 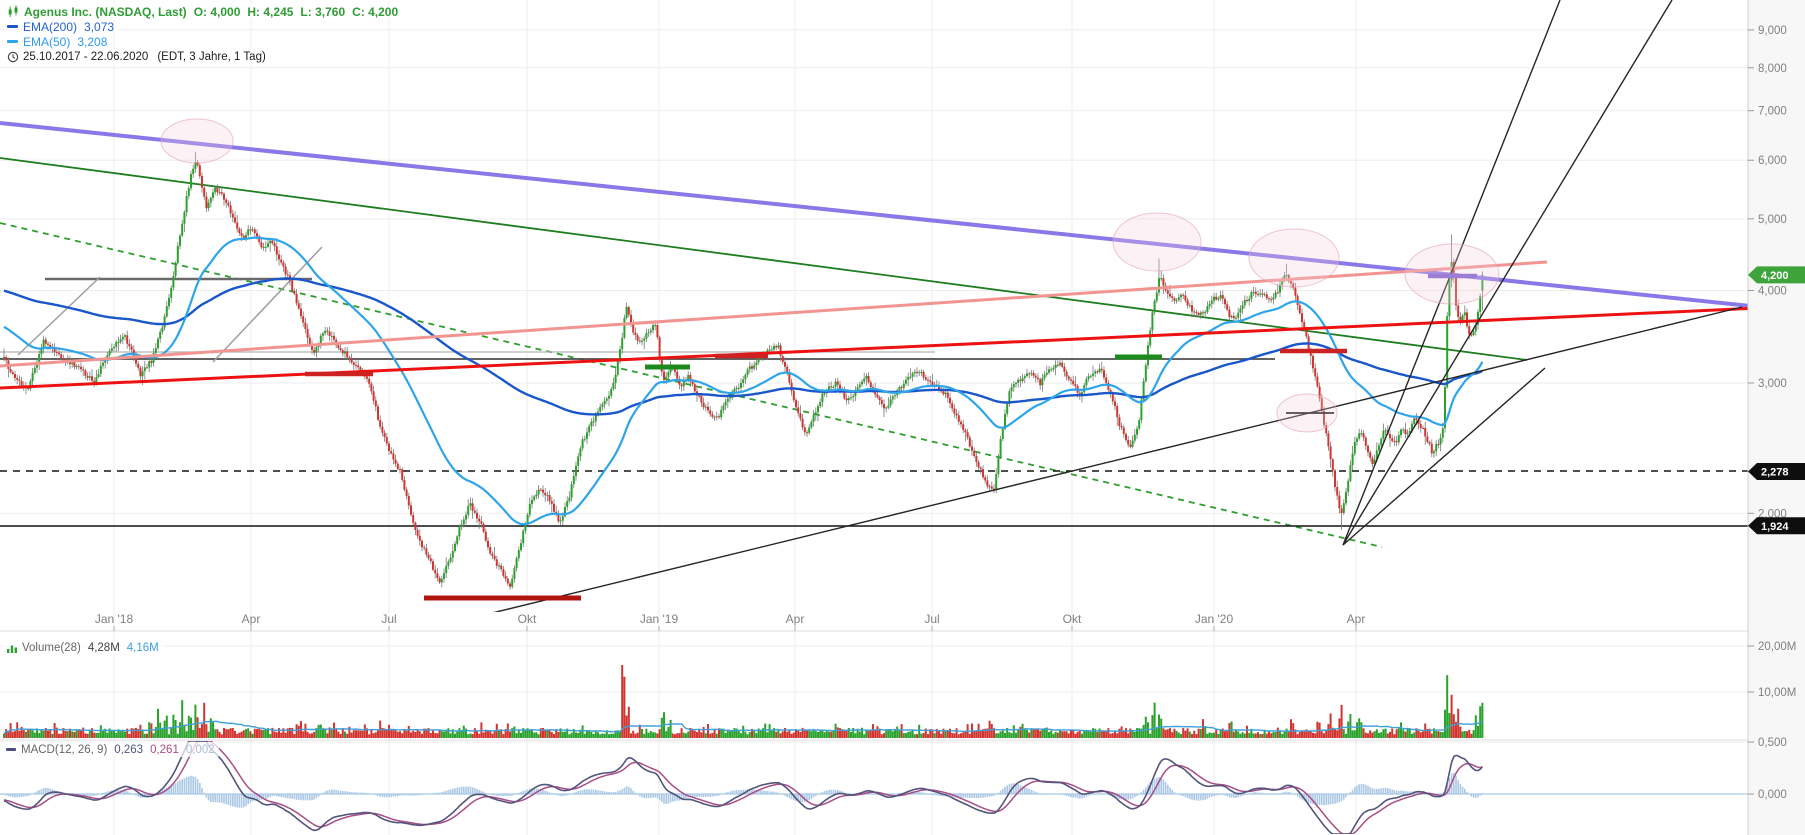 What do you see at coordinates (13, 11) in the screenshot?
I see `candlestick-icon` at bounding box center [13, 11].